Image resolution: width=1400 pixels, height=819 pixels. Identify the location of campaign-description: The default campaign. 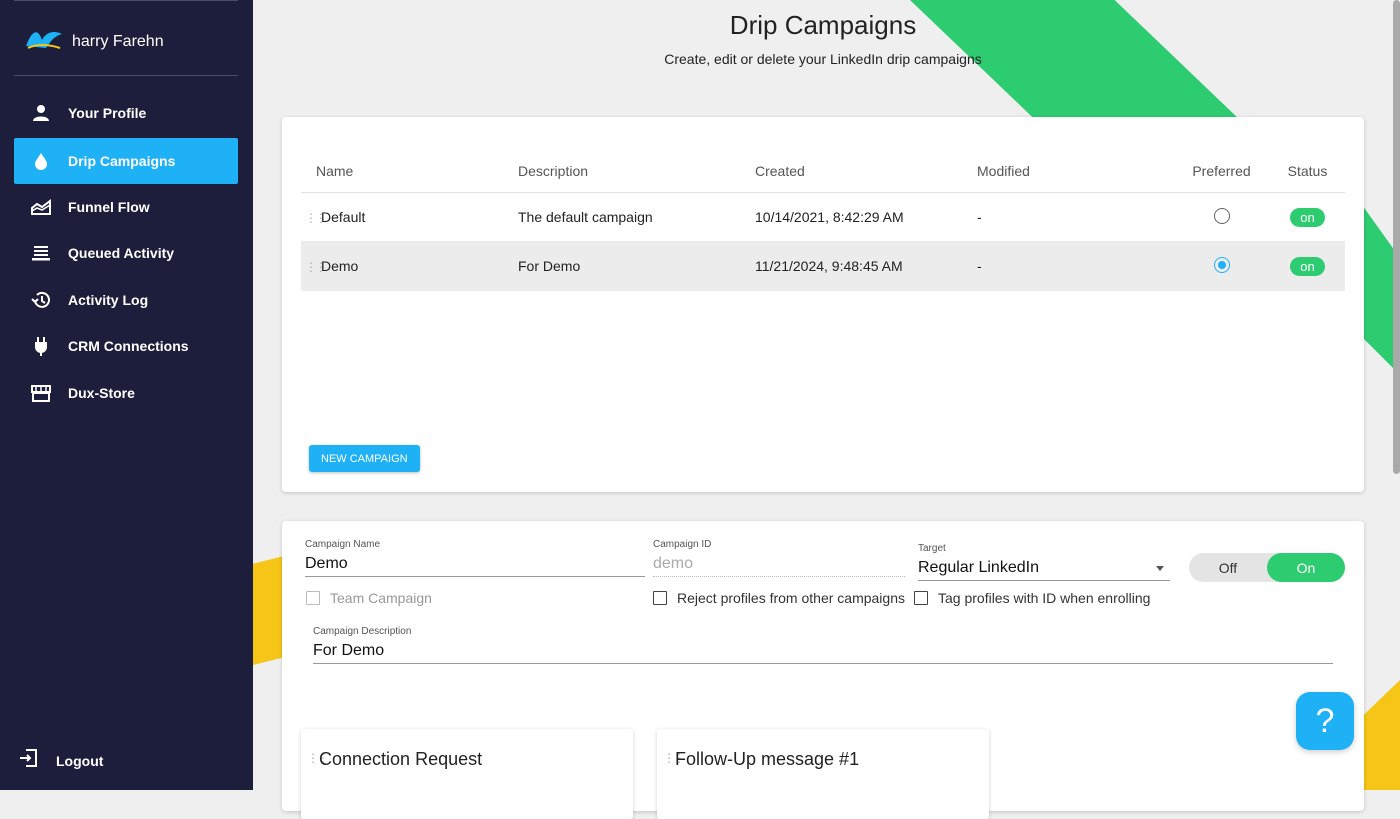
(635, 217).